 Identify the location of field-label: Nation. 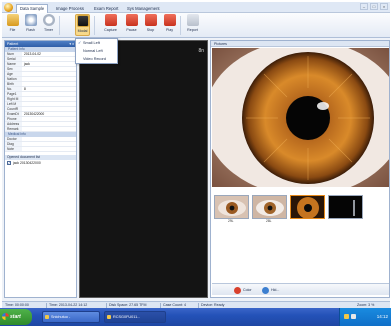
(13, 79).